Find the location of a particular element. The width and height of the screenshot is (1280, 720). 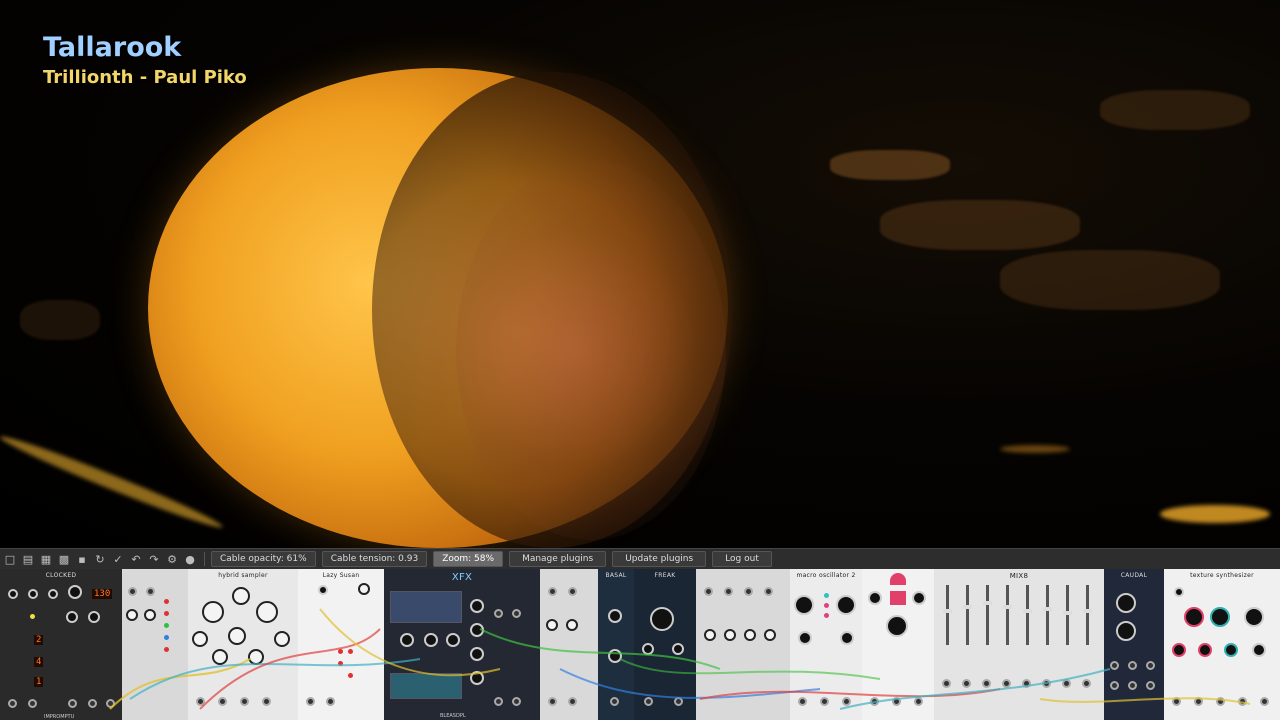

semi-knob is located at coordinates (477, 630).